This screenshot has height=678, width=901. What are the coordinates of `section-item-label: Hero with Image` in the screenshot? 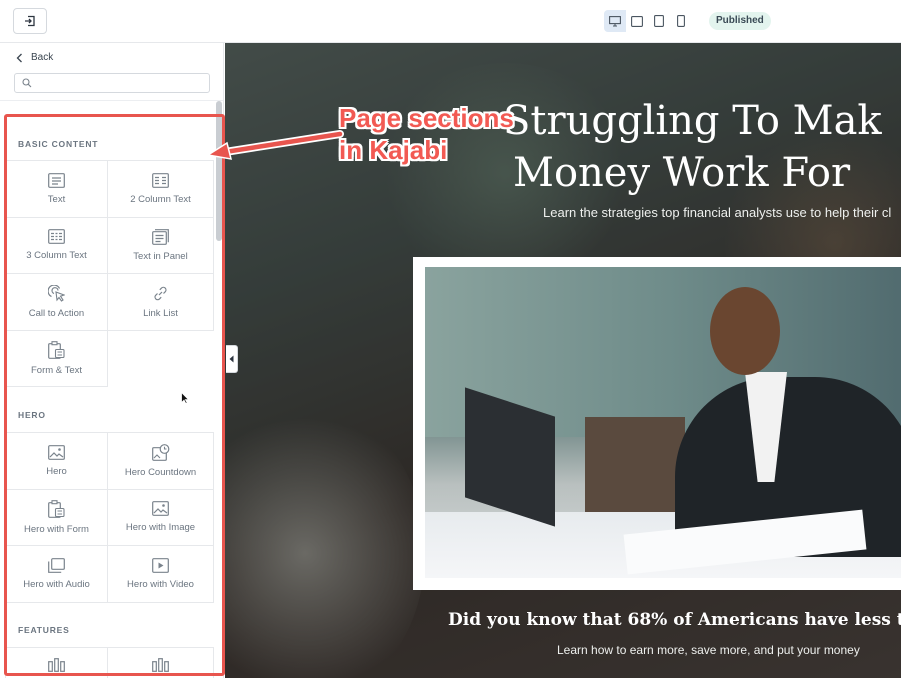 It's located at (160, 528).